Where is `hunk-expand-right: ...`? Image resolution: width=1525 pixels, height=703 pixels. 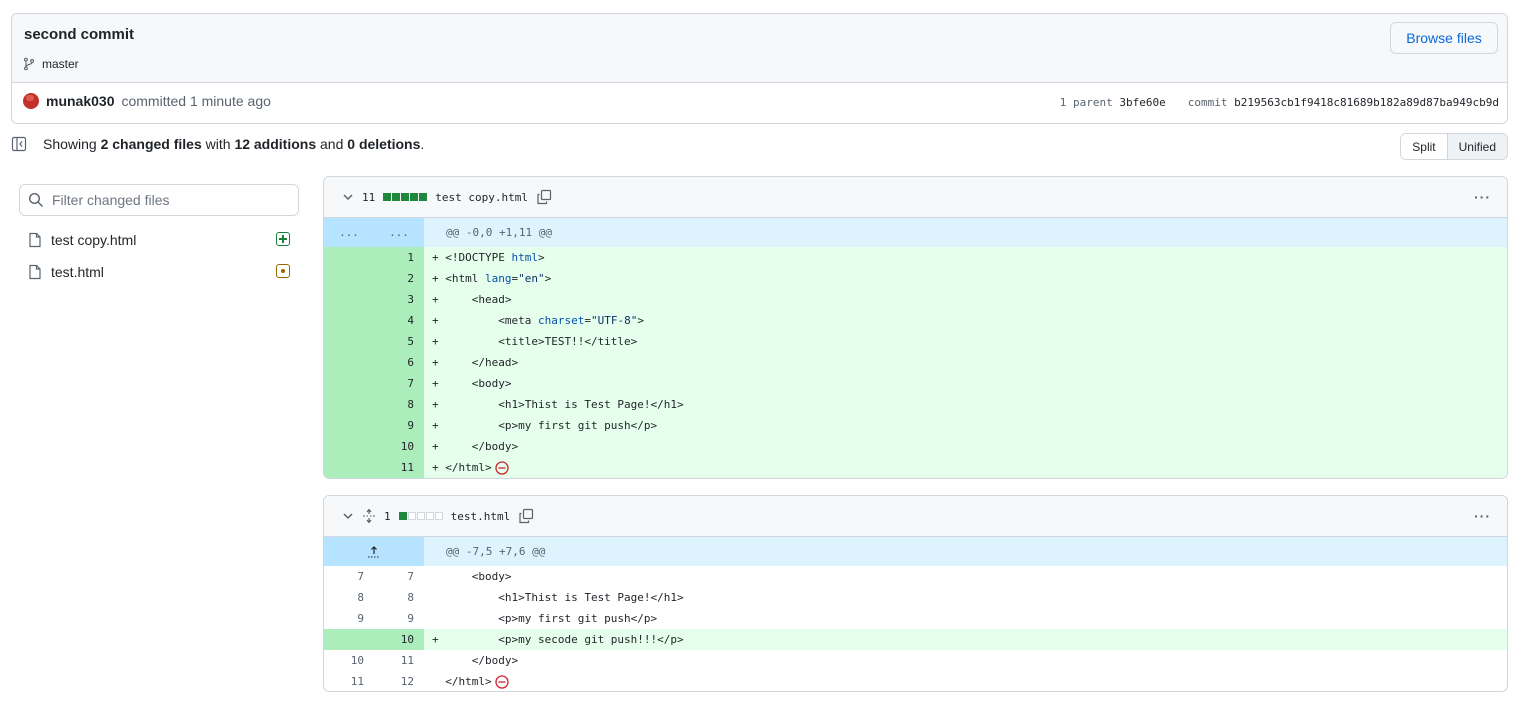 hunk-expand-right: ... is located at coordinates (399, 232).